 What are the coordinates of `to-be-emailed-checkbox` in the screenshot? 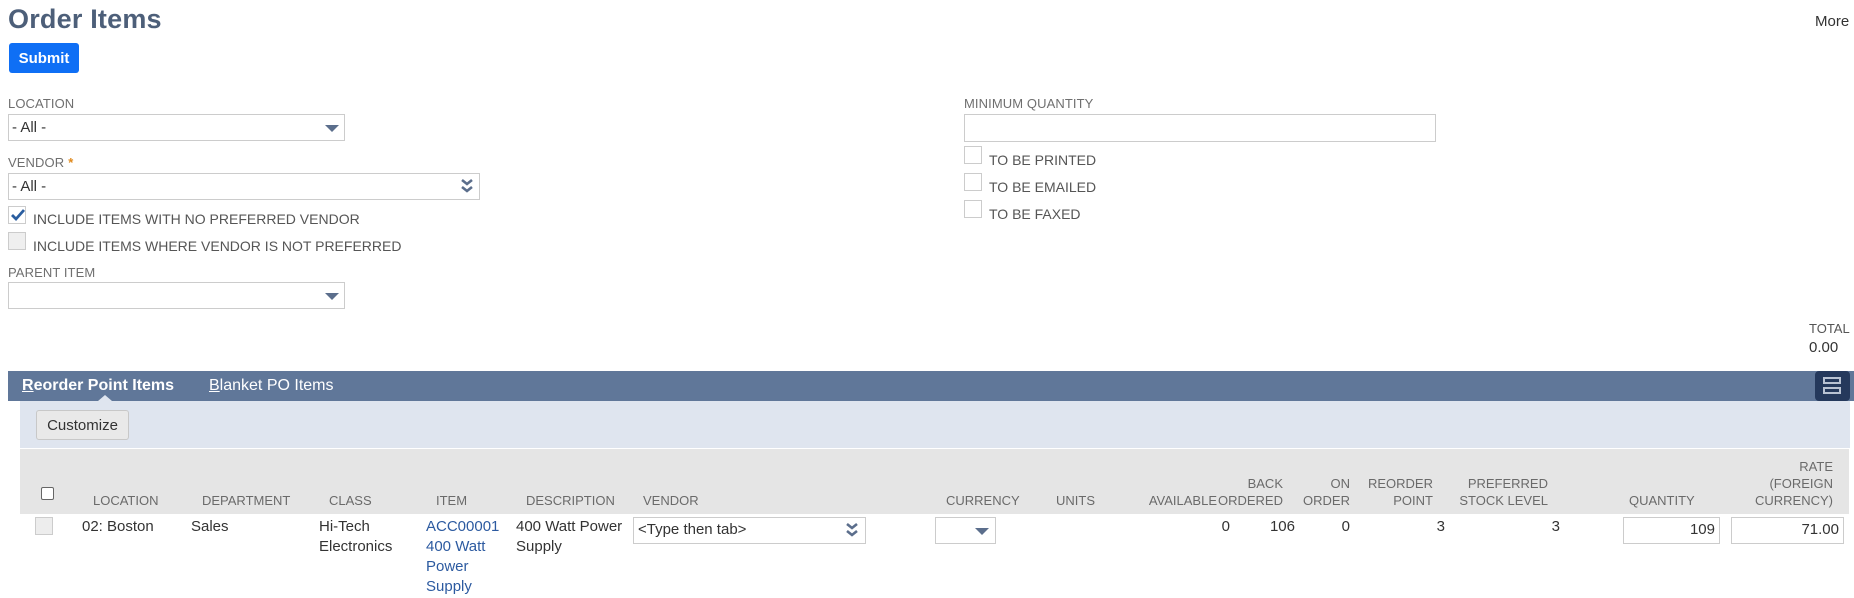 It's located at (973, 182).